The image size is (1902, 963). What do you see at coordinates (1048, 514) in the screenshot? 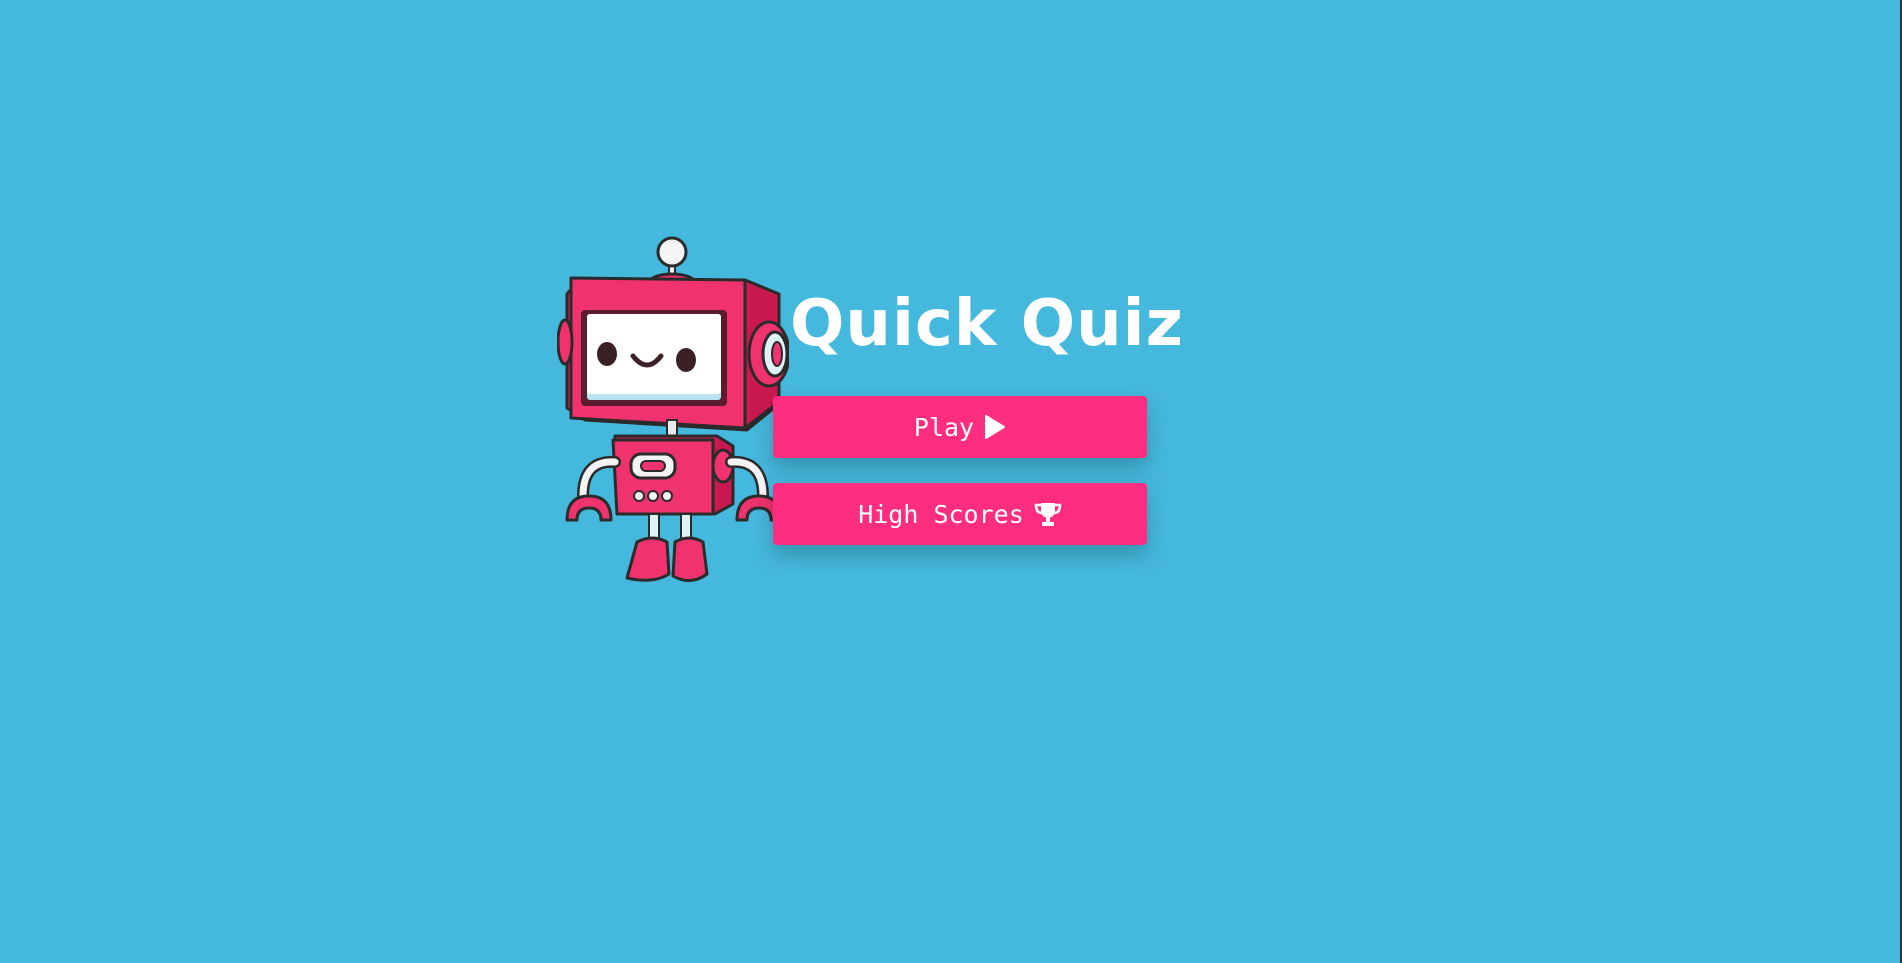
I see `trophy-icon` at bounding box center [1048, 514].